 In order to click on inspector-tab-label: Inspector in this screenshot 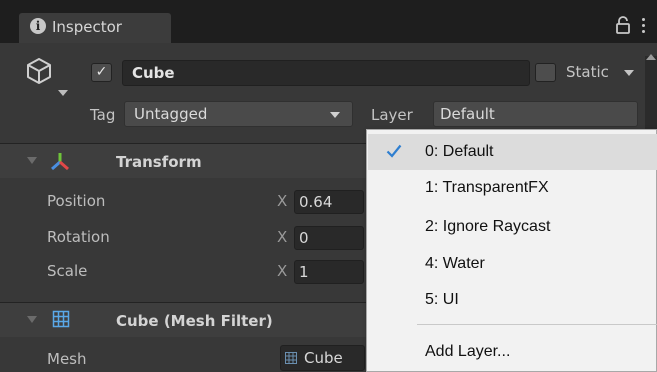, I will do `click(87, 27)`.